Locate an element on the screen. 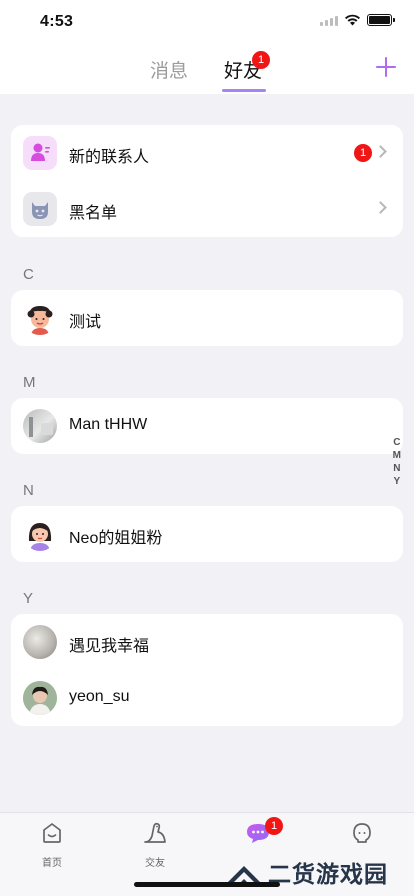  contact-name: yeon_su is located at coordinates (99, 696).